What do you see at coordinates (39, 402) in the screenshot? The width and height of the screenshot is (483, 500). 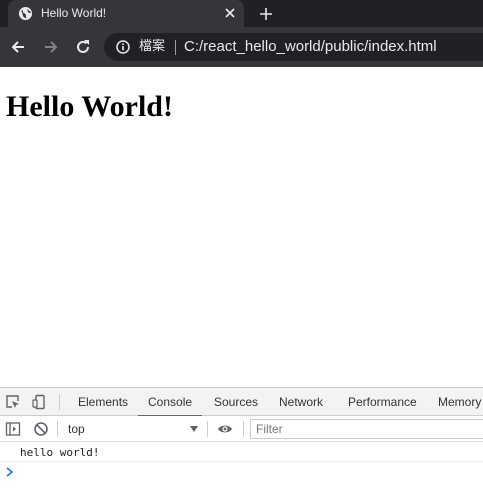 I see `device-toggle-icon` at bounding box center [39, 402].